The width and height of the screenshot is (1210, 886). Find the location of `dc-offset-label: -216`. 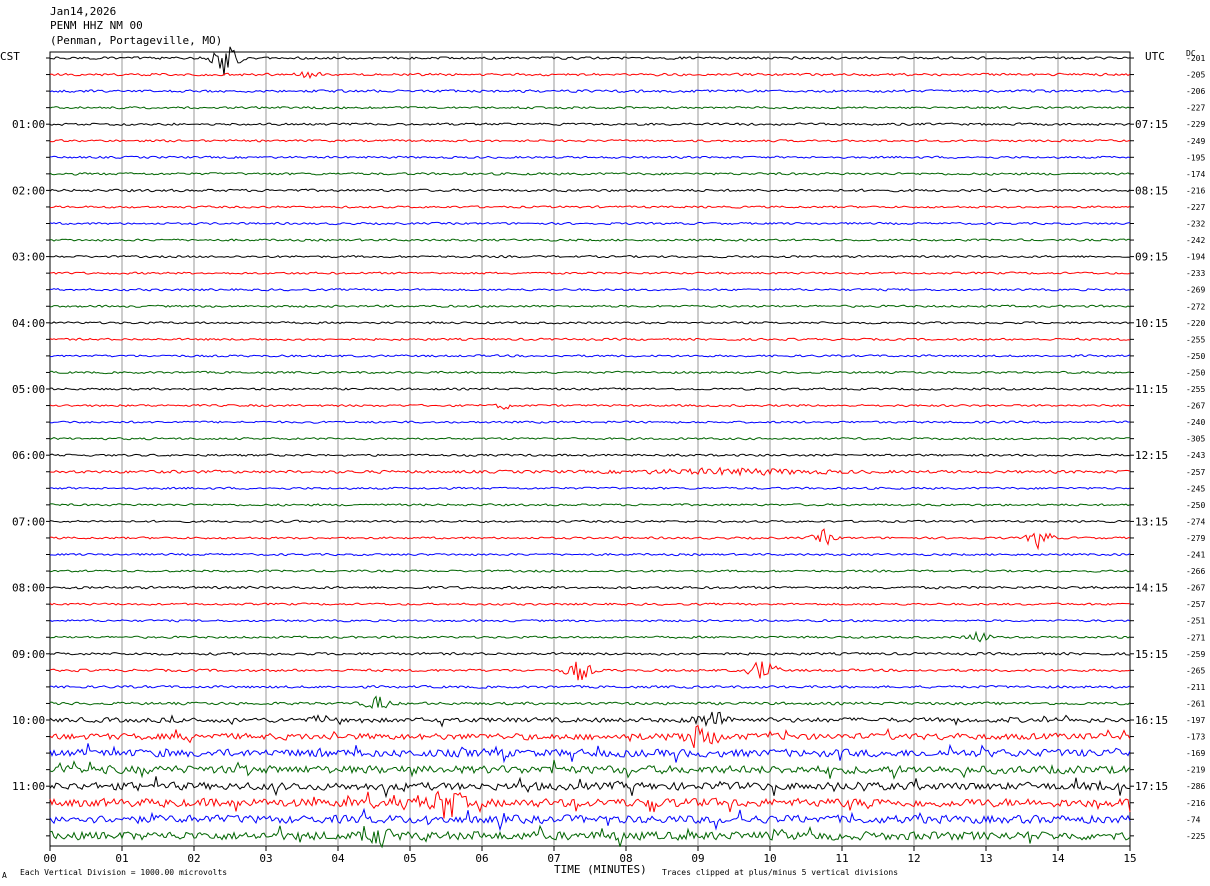

dc-offset-label: -216 is located at coordinates (1195, 190).